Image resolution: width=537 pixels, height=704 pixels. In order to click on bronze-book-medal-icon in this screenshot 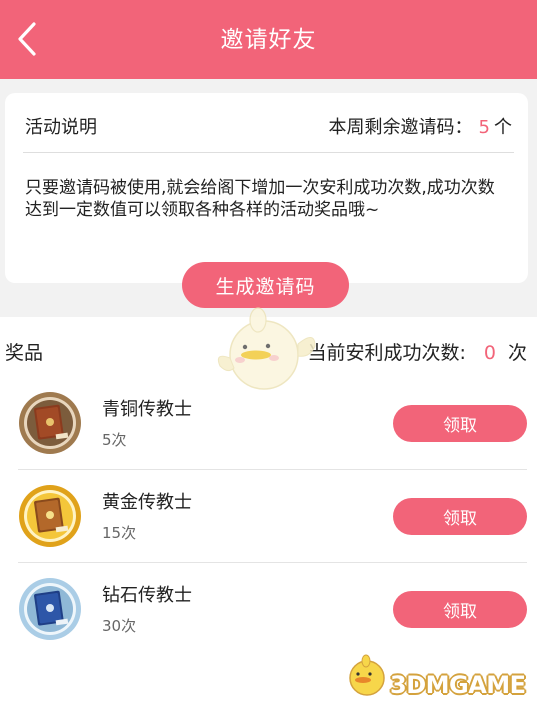, I will do `click(50, 423)`.